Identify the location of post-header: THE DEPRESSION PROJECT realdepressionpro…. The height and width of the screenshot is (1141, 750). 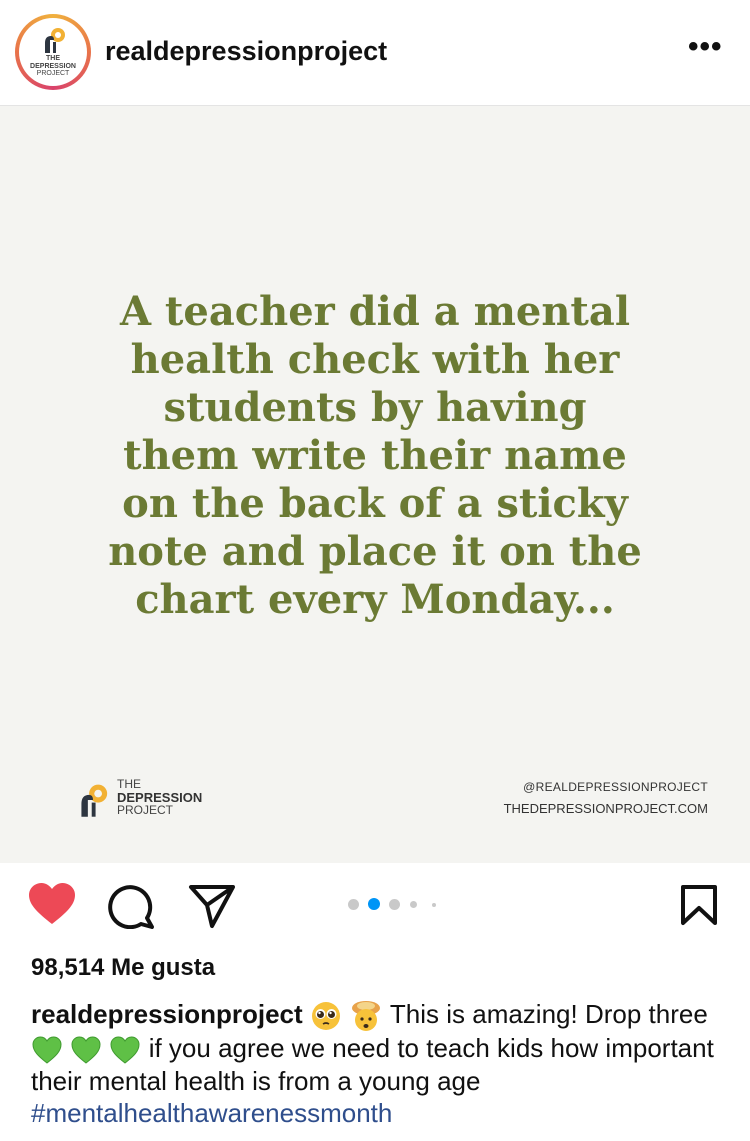
(375, 53).